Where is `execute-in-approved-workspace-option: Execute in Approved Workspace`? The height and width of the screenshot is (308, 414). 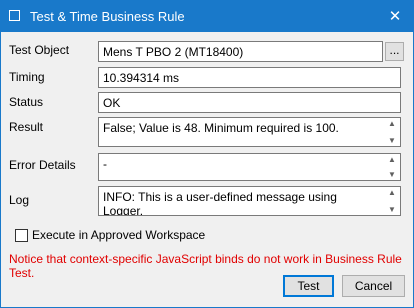 execute-in-approved-workspace-option: Execute in Approved Workspace is located at coordinates (110, 235).